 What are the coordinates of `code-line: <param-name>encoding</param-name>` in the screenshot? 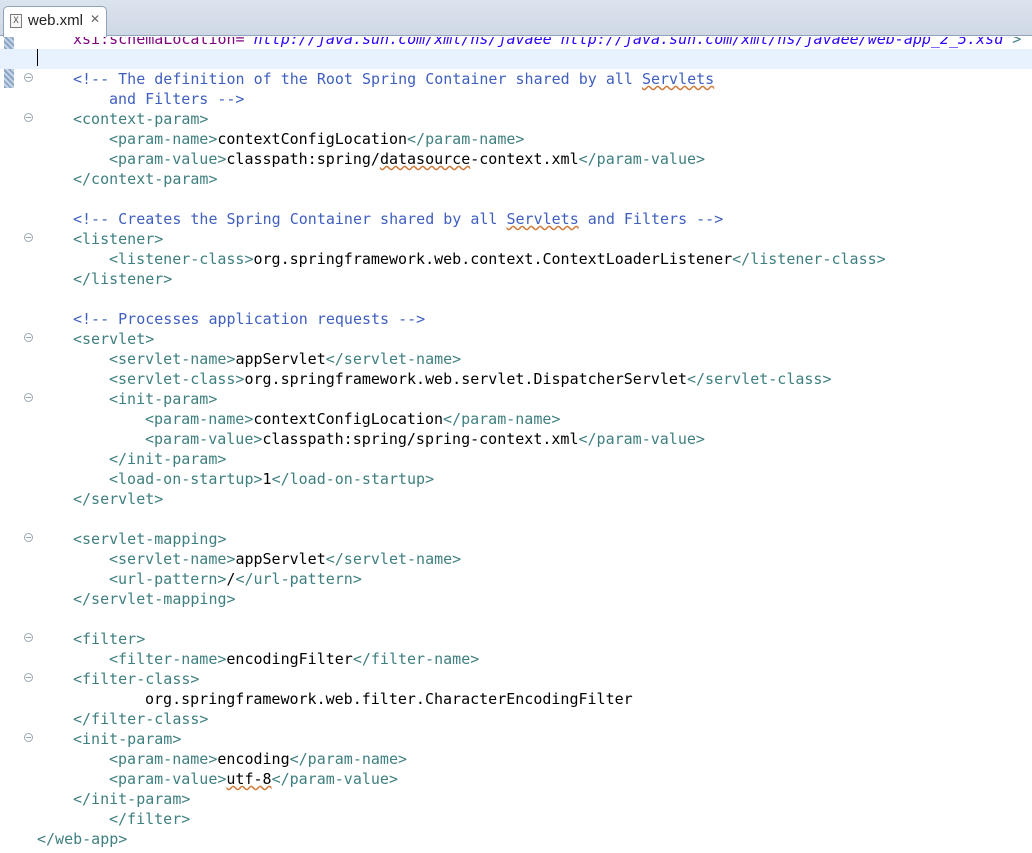 It's located at (516, 759).